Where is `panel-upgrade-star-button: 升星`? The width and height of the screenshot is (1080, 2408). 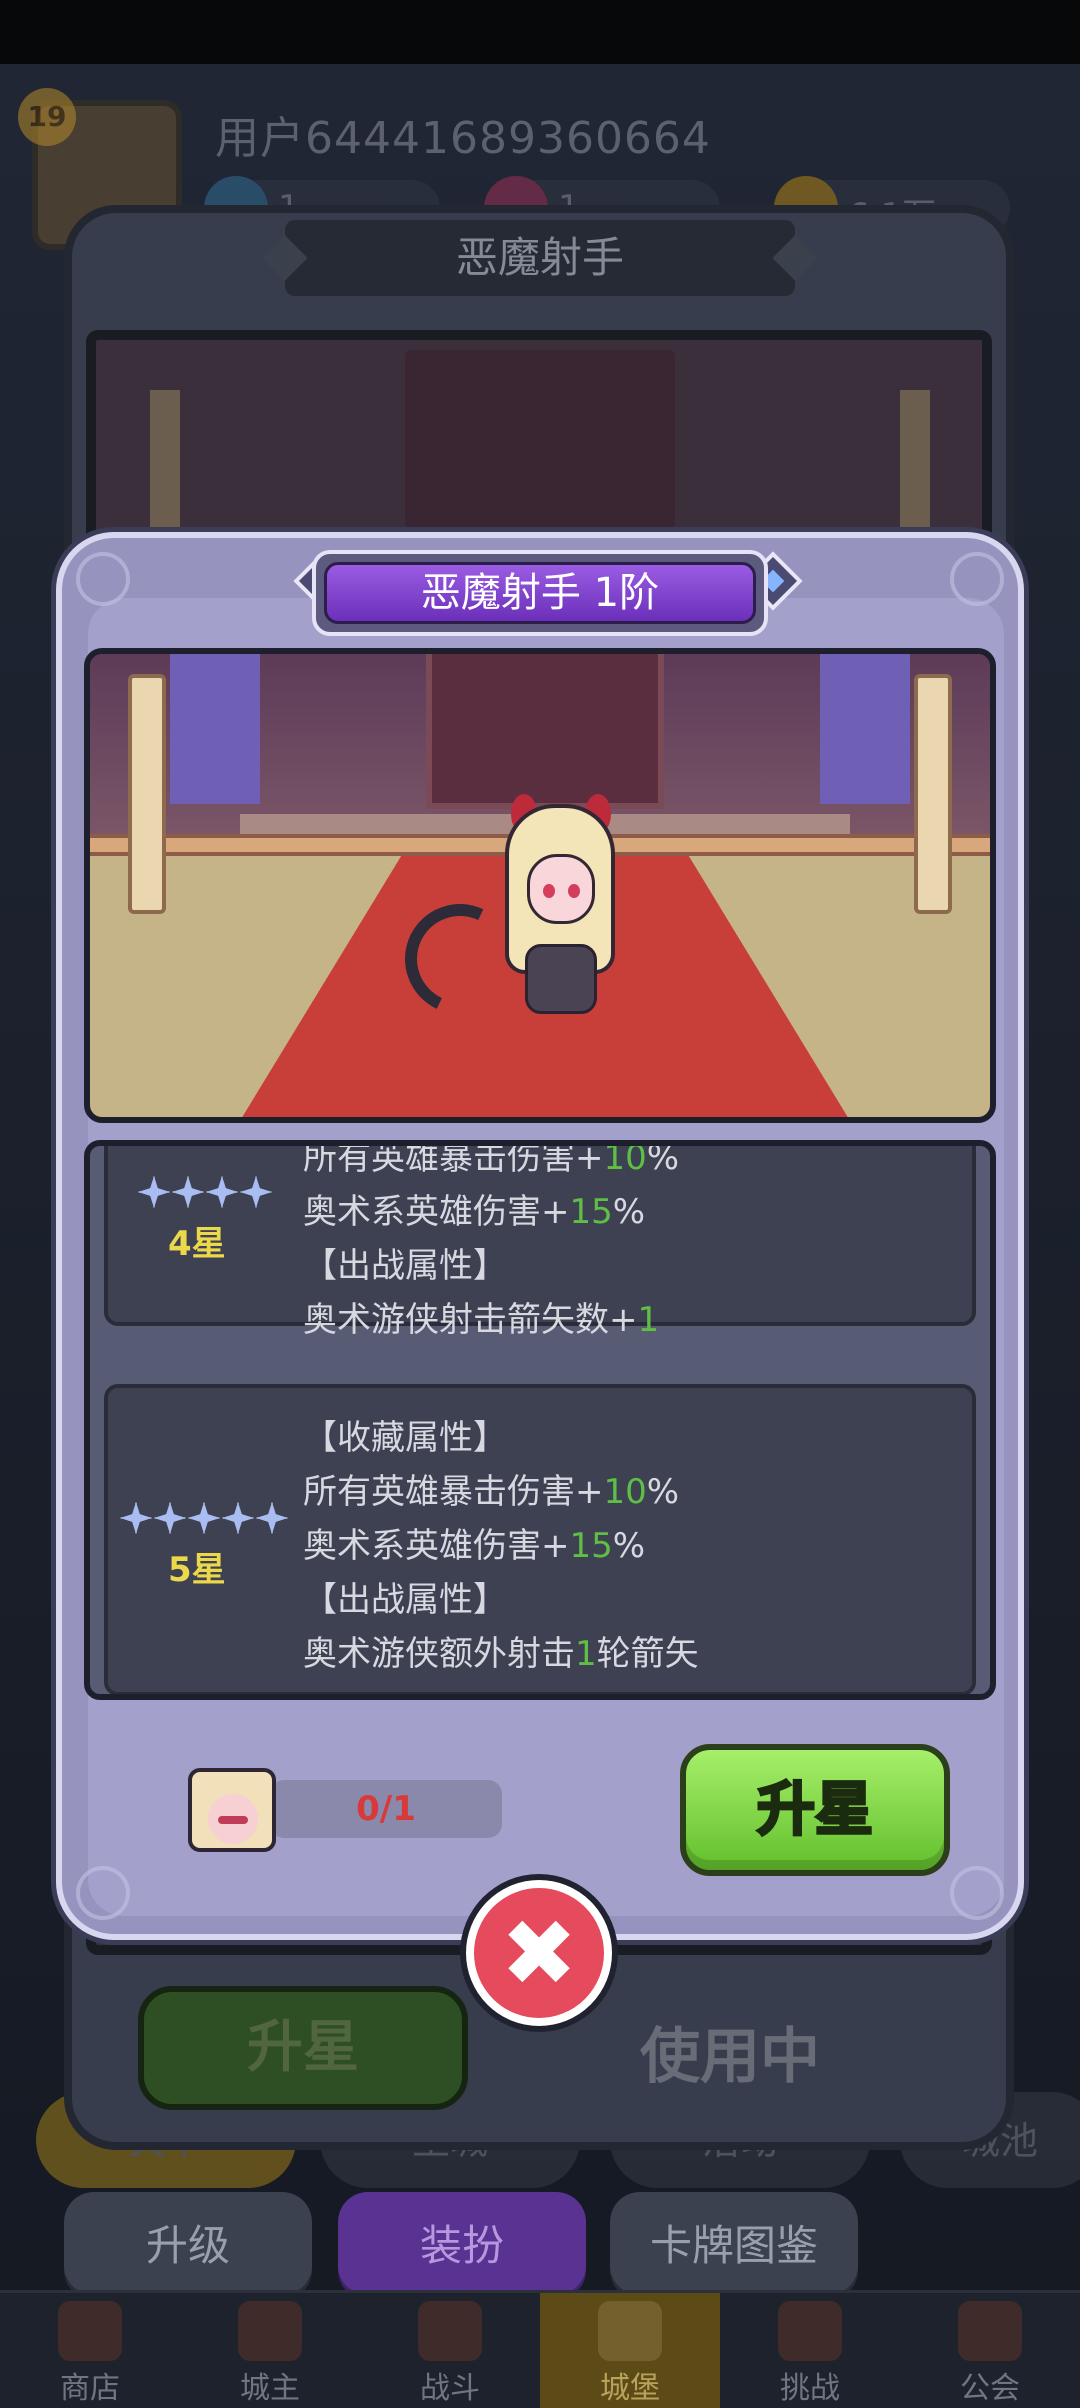 panel-upgrade-star-button: 升星 is located at coordinates (303, 2048).